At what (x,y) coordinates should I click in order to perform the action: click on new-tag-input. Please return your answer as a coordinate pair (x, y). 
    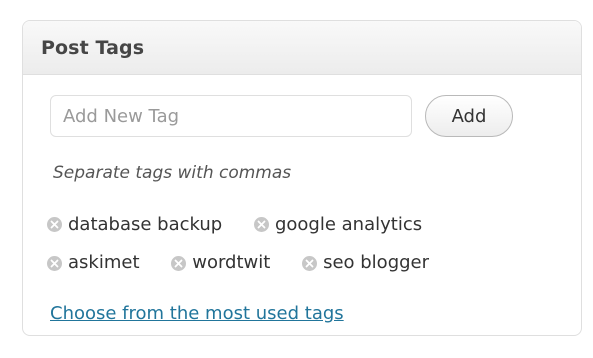
    Looking at the image, I should click on (231, 116).